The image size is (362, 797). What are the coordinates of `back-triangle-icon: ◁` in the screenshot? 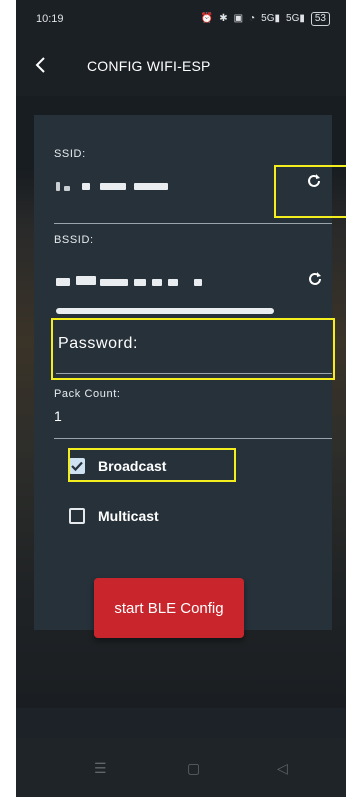 It's located at (282, 768).